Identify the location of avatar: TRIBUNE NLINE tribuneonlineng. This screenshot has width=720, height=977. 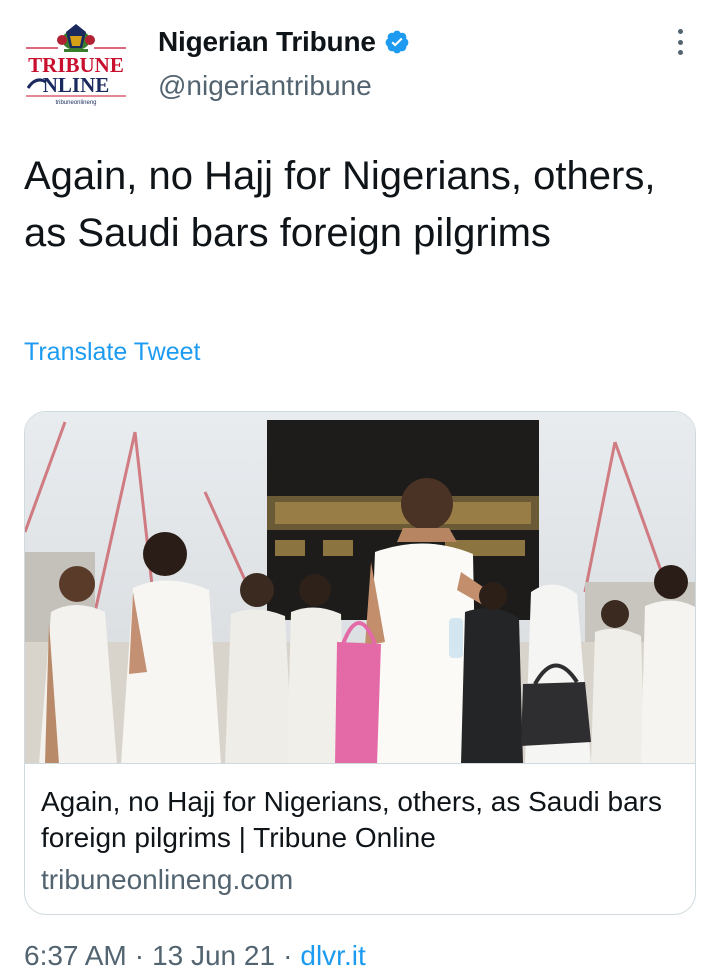
(76, 66).